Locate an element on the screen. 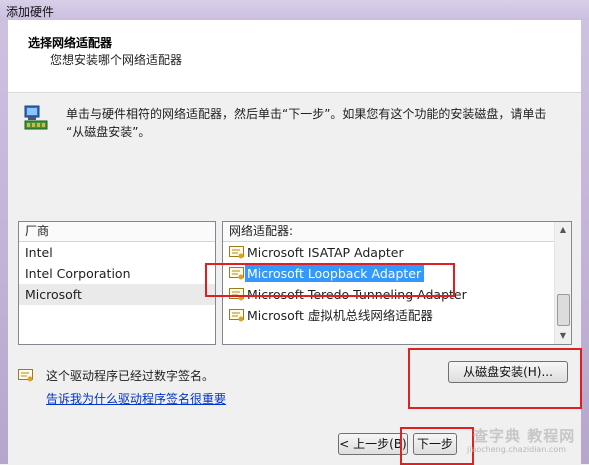  scrollbar-thumb is located at coordinates (563, 310).